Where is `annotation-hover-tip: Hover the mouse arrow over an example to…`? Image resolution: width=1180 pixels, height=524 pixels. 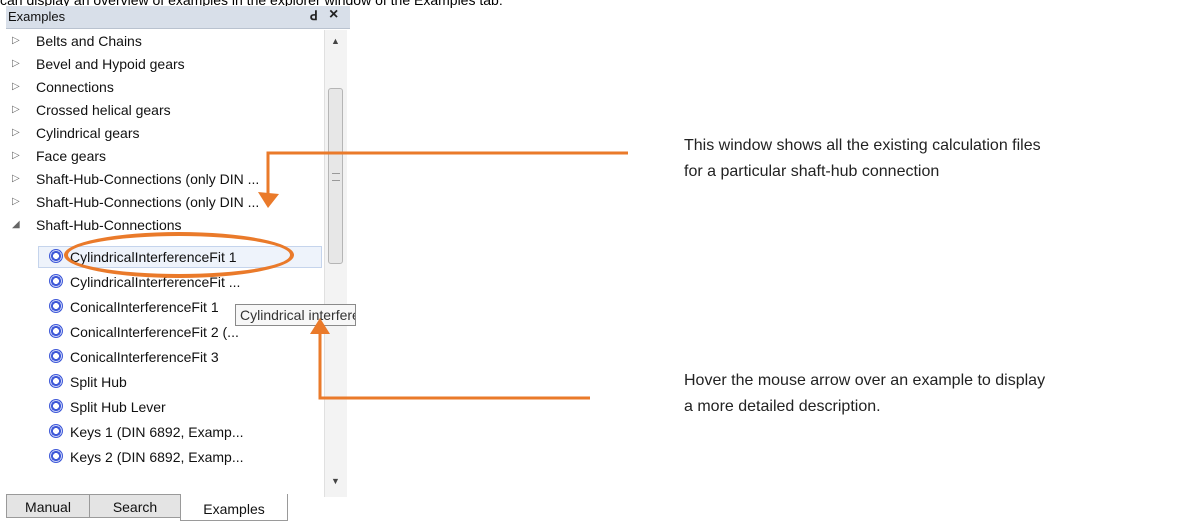
annotation-hover-tip: Hover the mouse arrow over an example to… is located at coordinates (865, 393).